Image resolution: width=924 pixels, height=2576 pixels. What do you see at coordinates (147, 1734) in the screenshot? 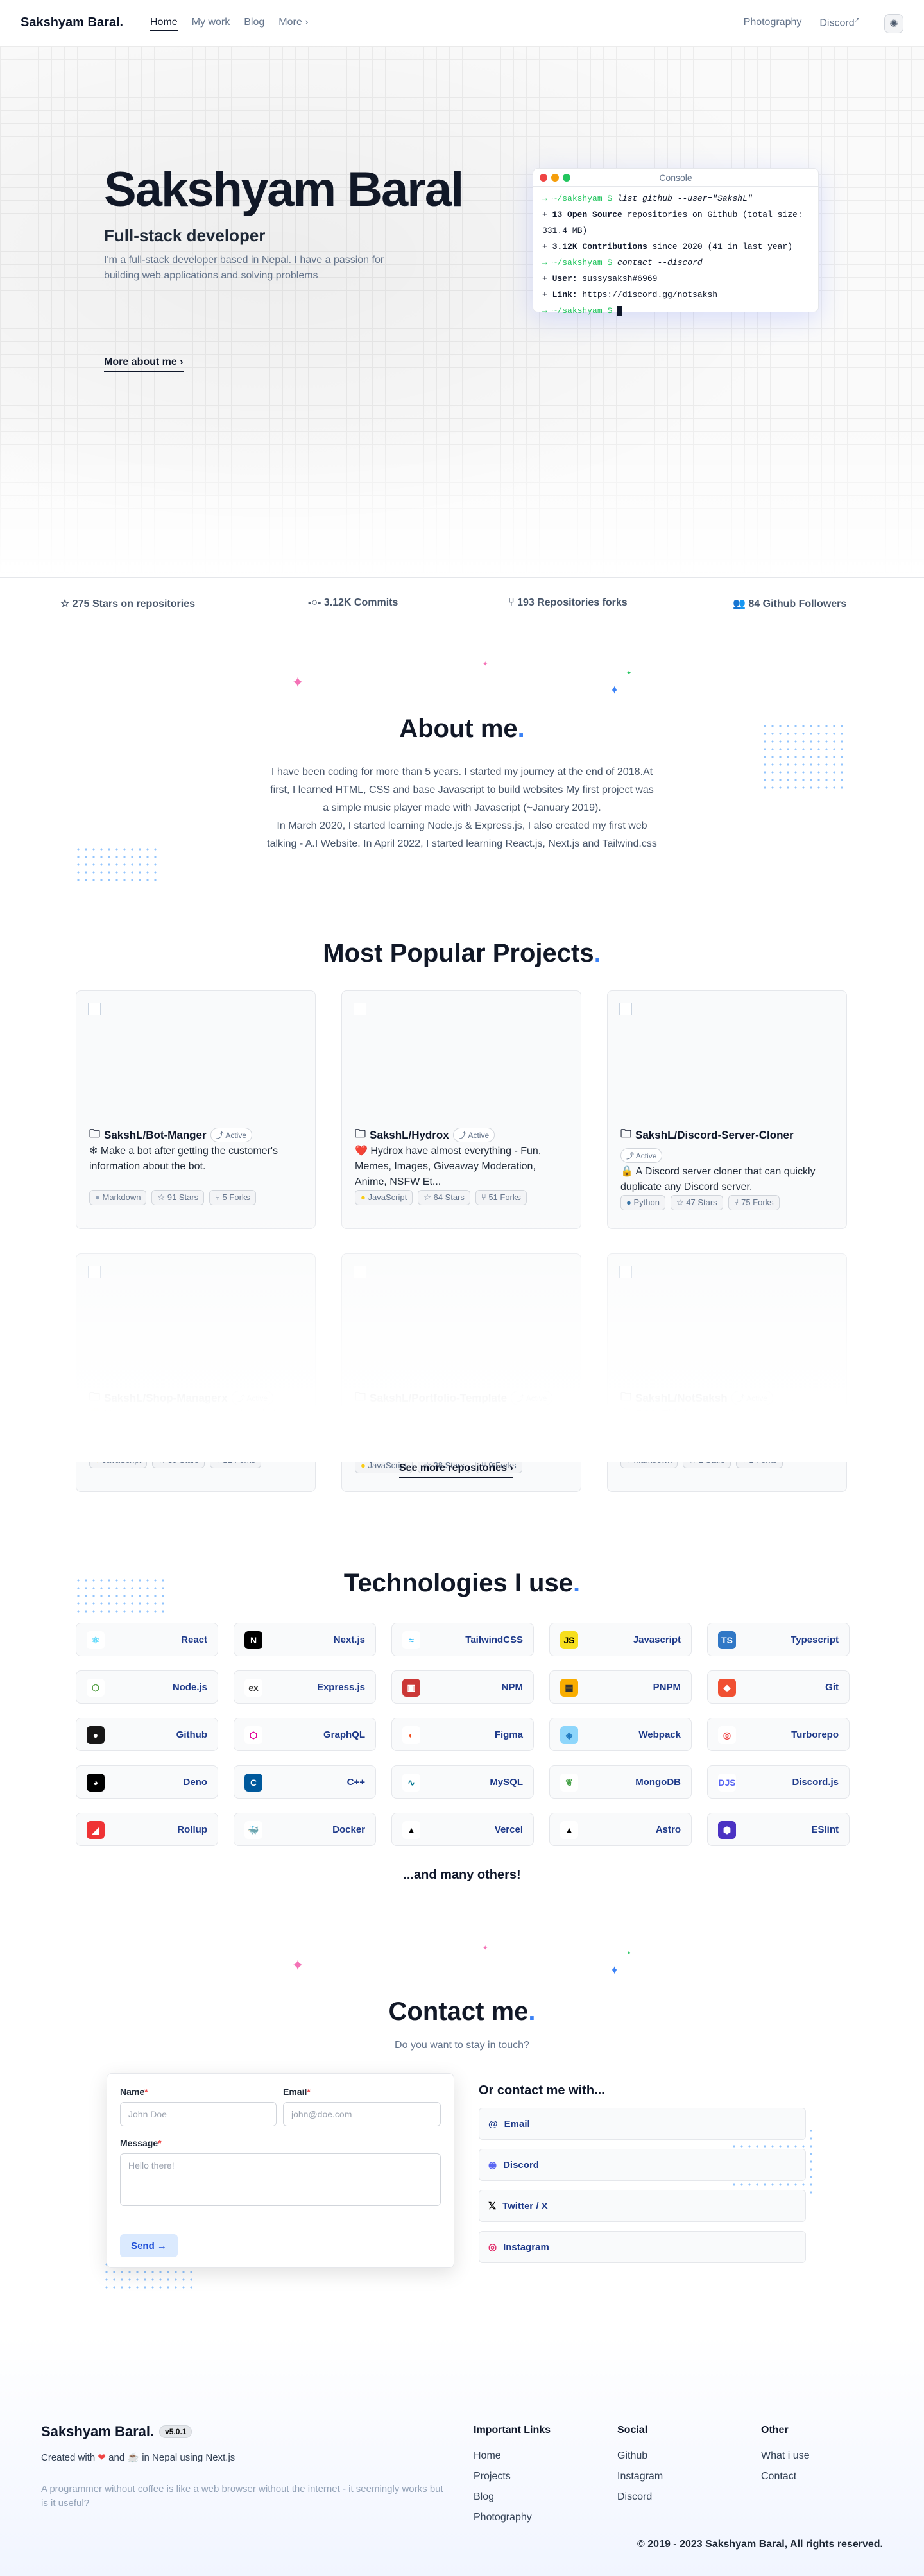
I see `tech-github: ● Github` at bounding box center [147, 1734].